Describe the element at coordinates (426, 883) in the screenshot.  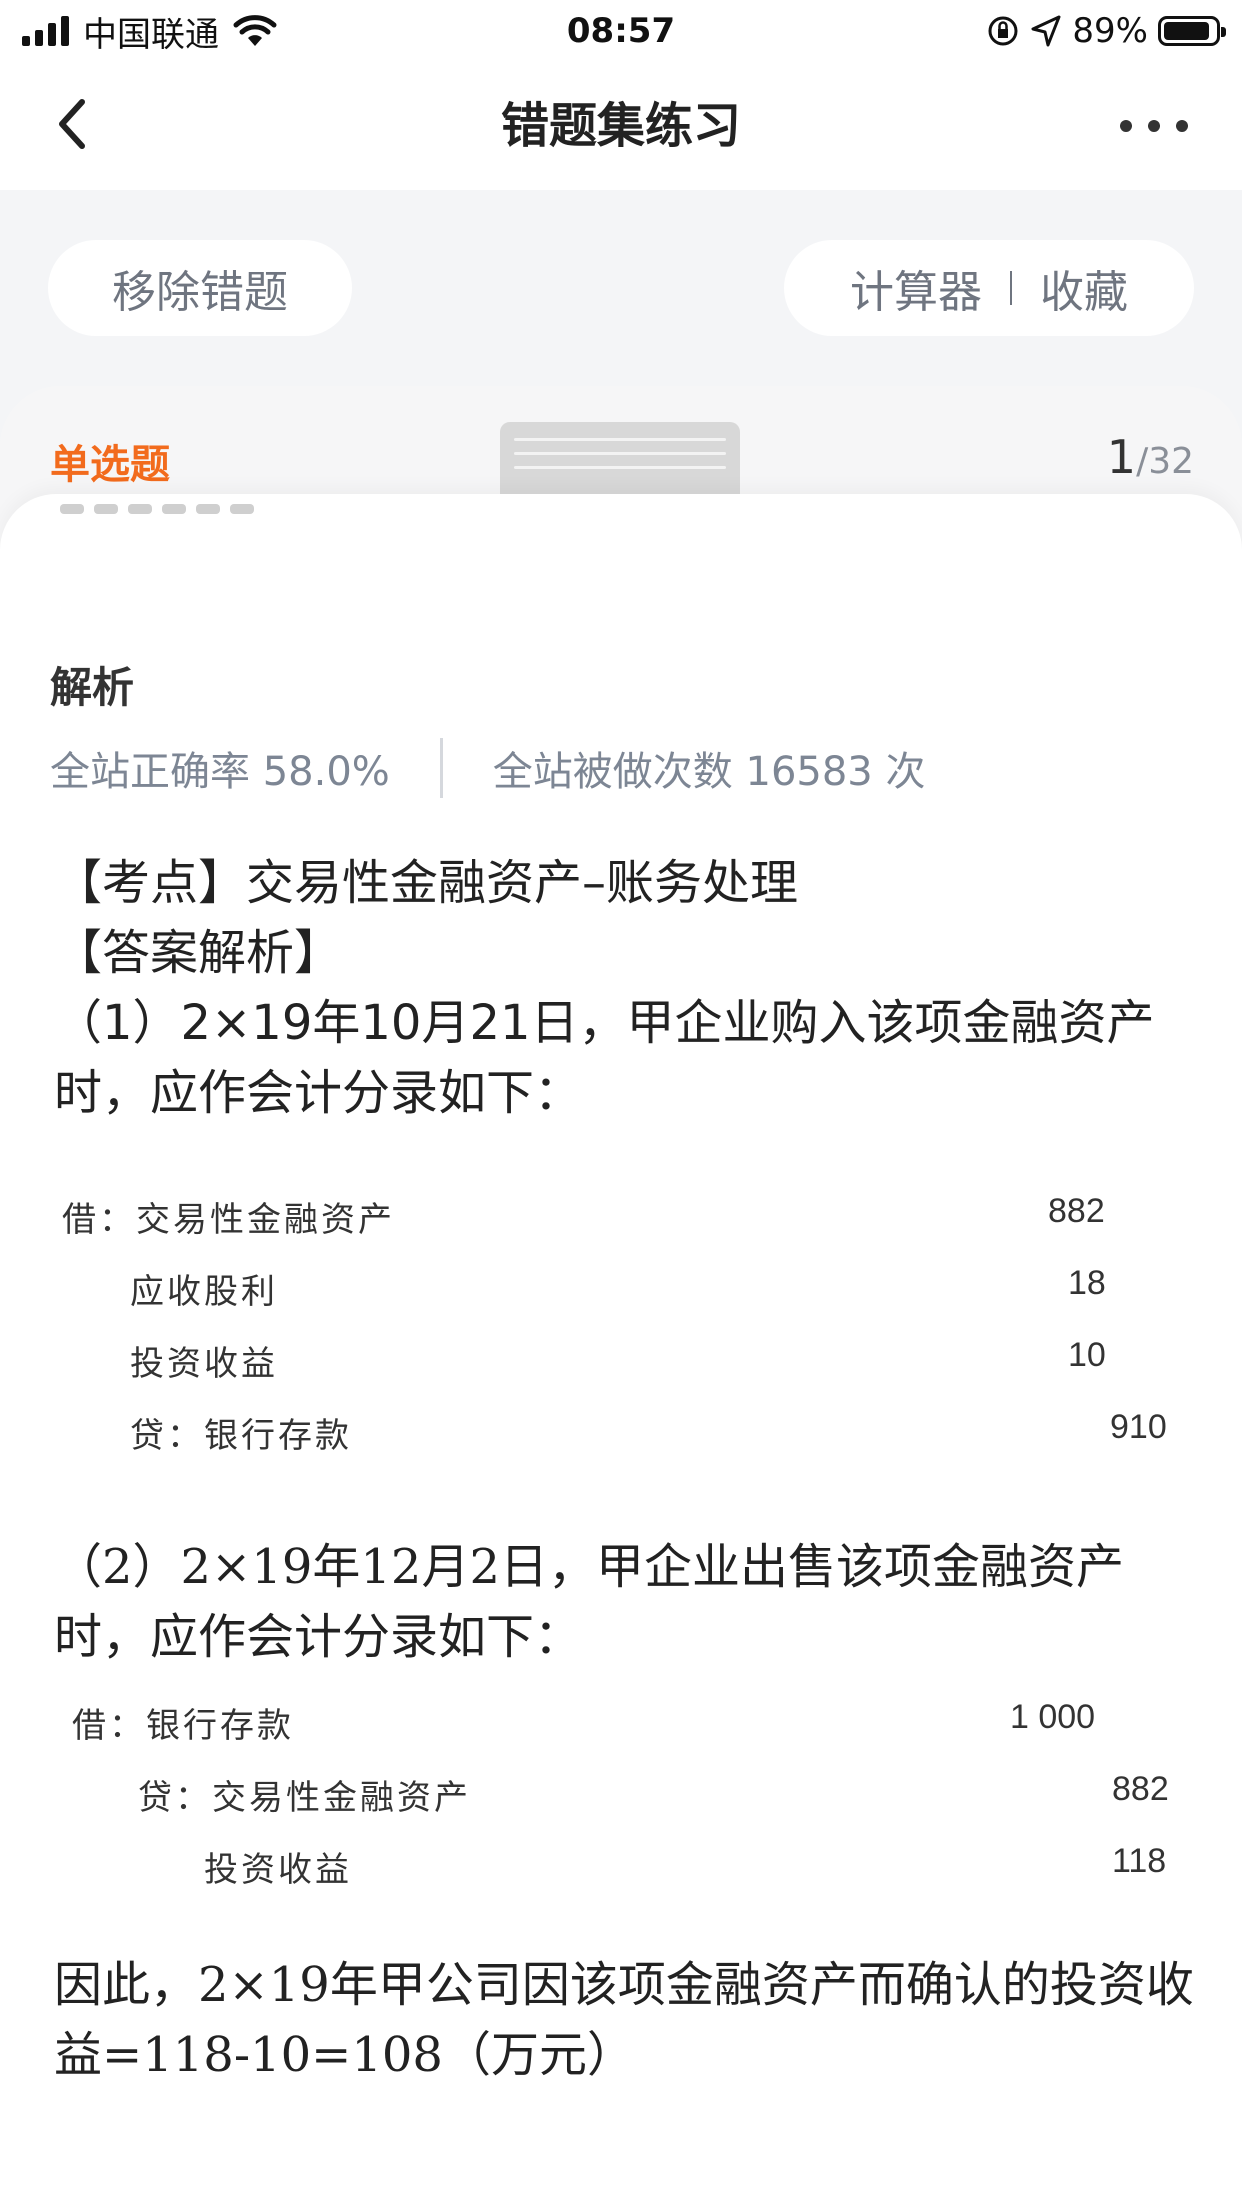
I see `exam-point: 【考点】交易性金融资产–账务处理` at that location.